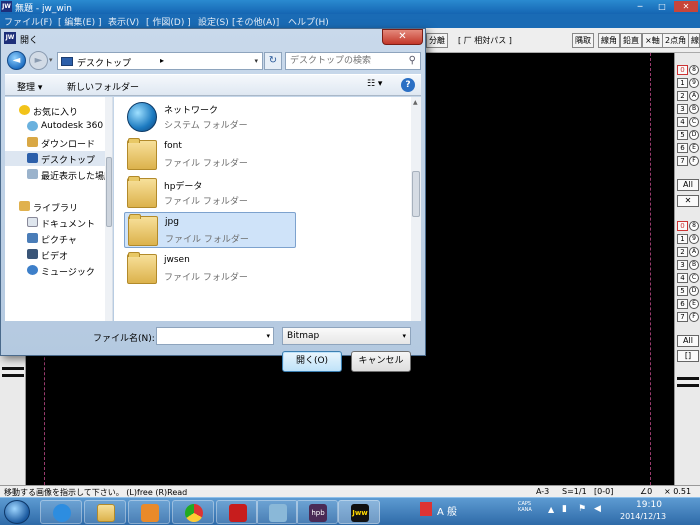 This screenshot has width=700, height=525. Describe the element at coordinates (359, 512) in the screenshot. I see `taskbar-jww: Jww` at that location.